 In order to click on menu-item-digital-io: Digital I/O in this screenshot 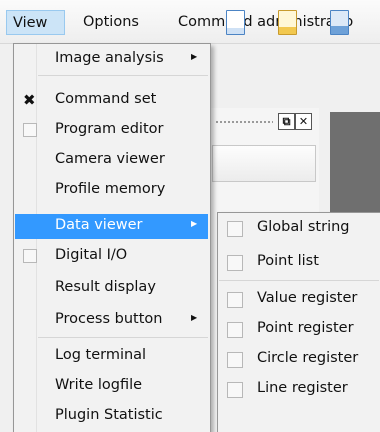, I will do `click(111, 256)`.